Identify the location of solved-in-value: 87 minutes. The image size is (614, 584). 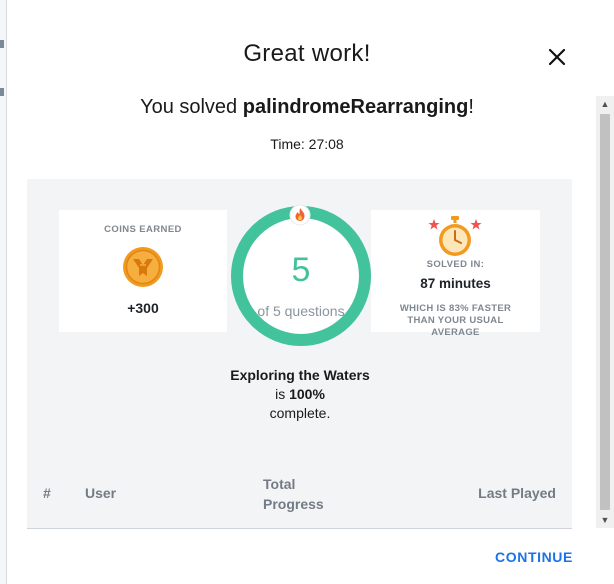
(455, 283).